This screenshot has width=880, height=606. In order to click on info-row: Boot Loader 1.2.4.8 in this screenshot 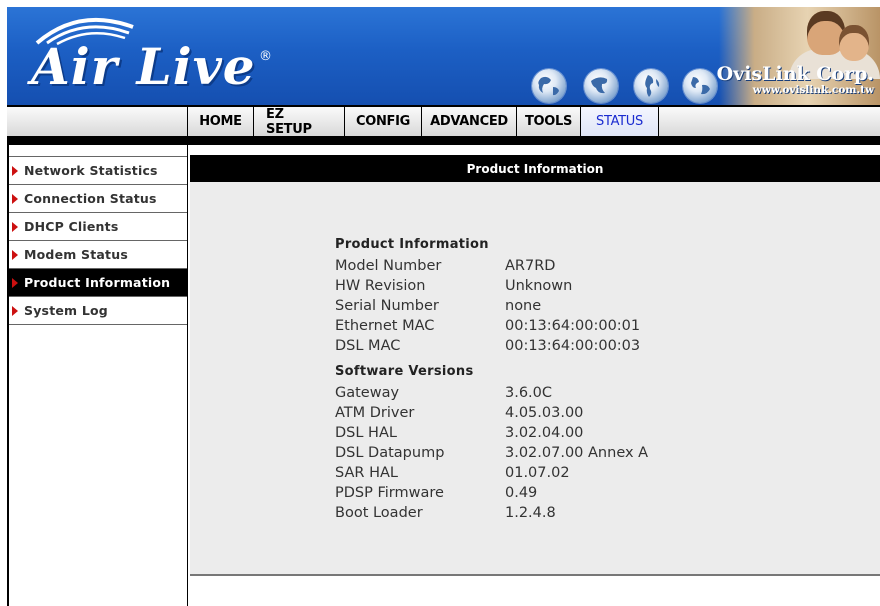, I will do `click(491, 513)`.